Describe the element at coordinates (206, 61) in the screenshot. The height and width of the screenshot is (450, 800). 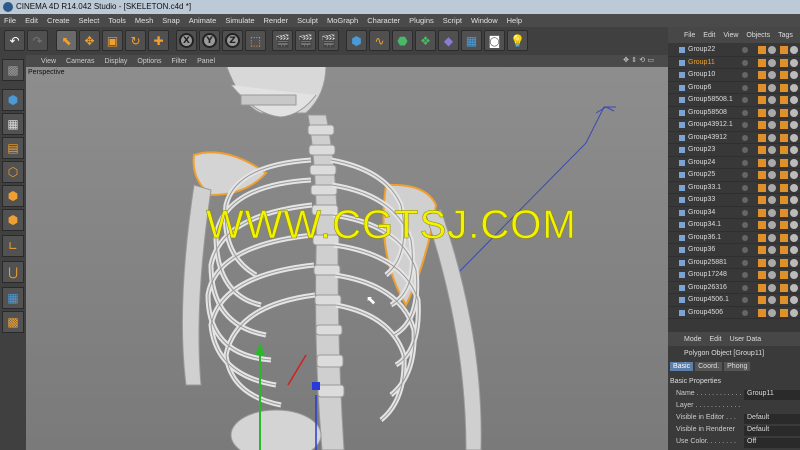
I see `viewport-menu-panel: Panel` at that location.